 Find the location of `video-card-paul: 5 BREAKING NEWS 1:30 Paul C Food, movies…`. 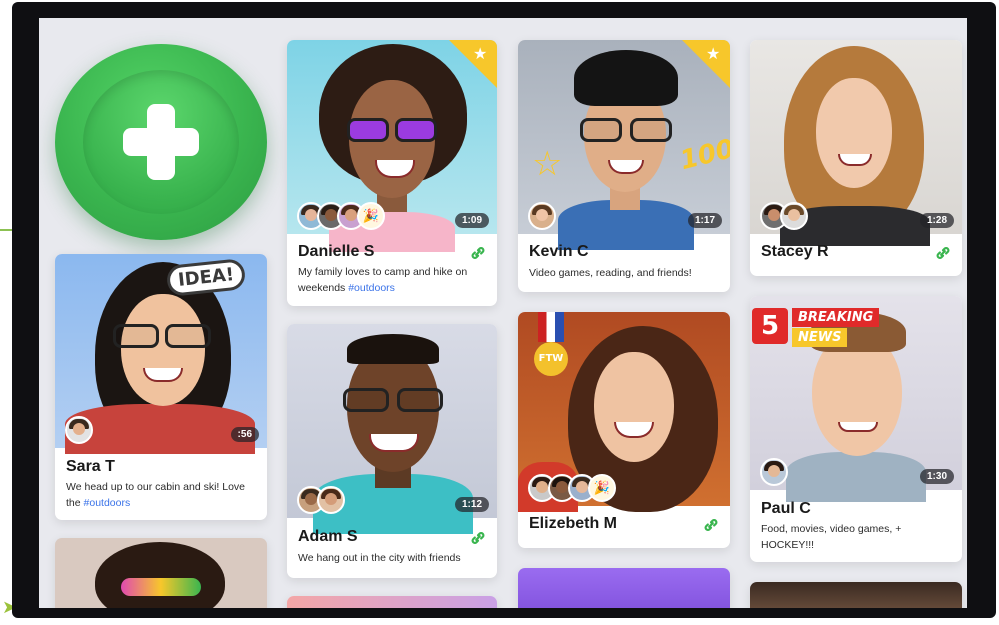

video-card-paul: 5 BREAKING NEWS 1:30 Paul C Food, movies… is located at coordinates (856, 429).